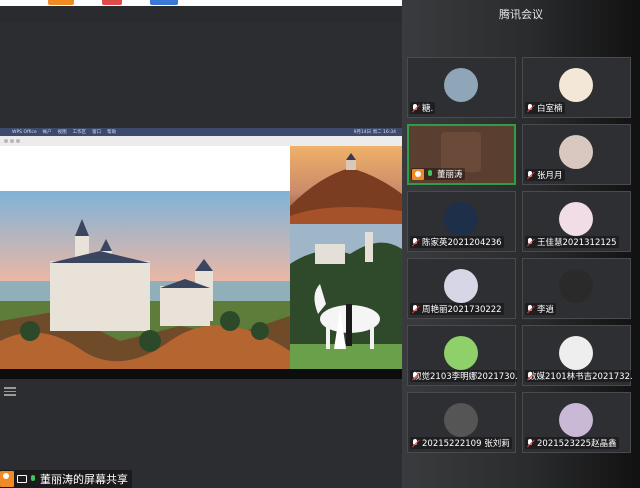 The height and width of the screenshot is (488, 640). Describe the element at coordinates (6, 141) in the screenshot. I see `window-close-dot` at that location.